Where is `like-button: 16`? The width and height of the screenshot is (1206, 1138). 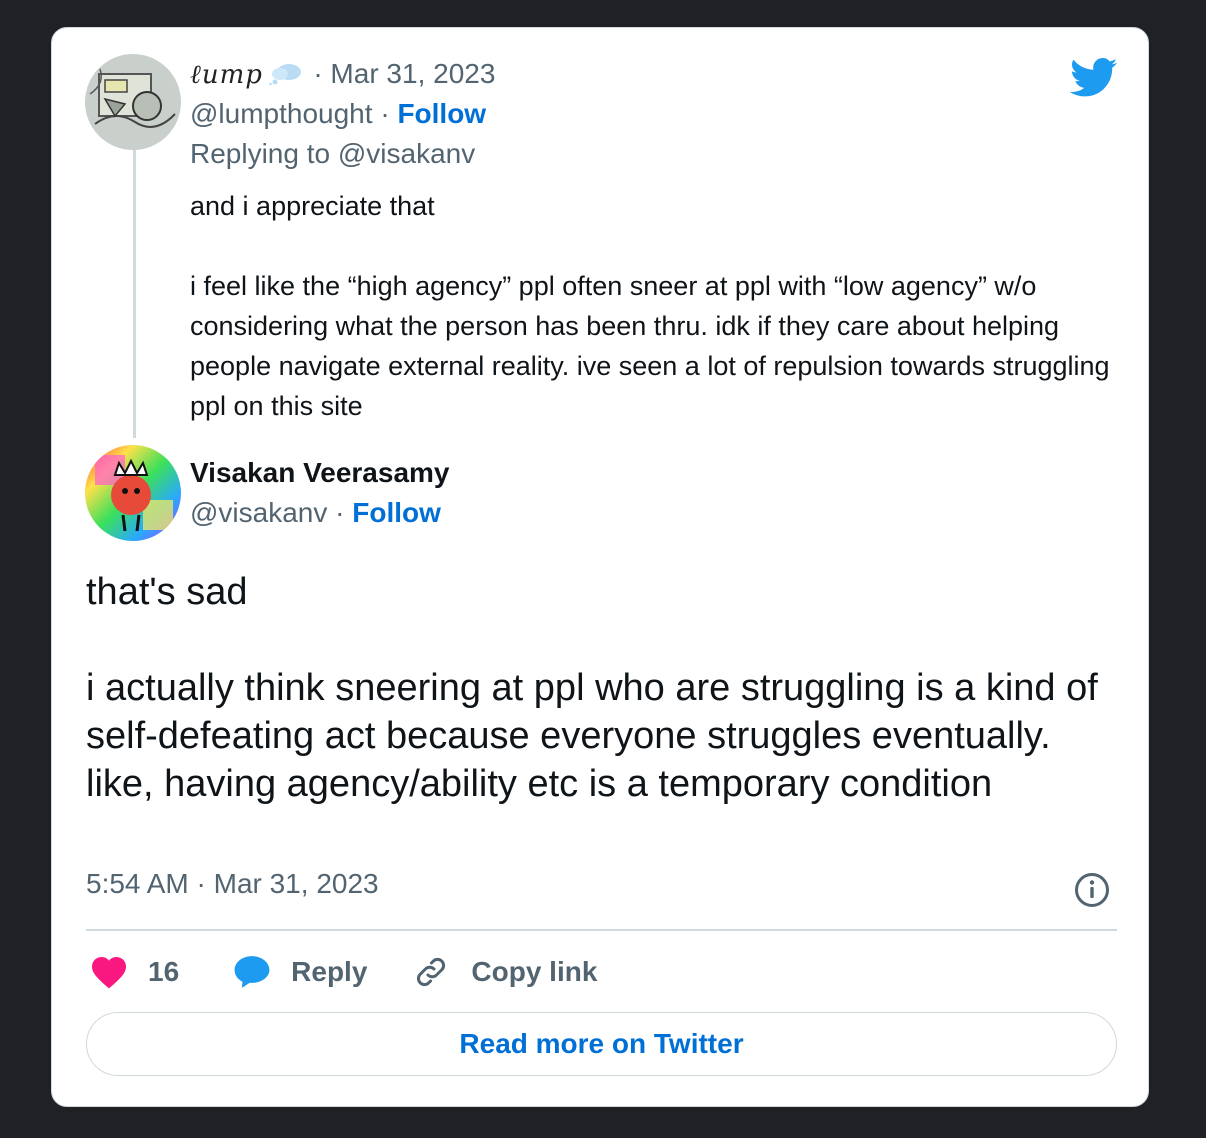
like-button: 16 is located at coordinates (134, 972).